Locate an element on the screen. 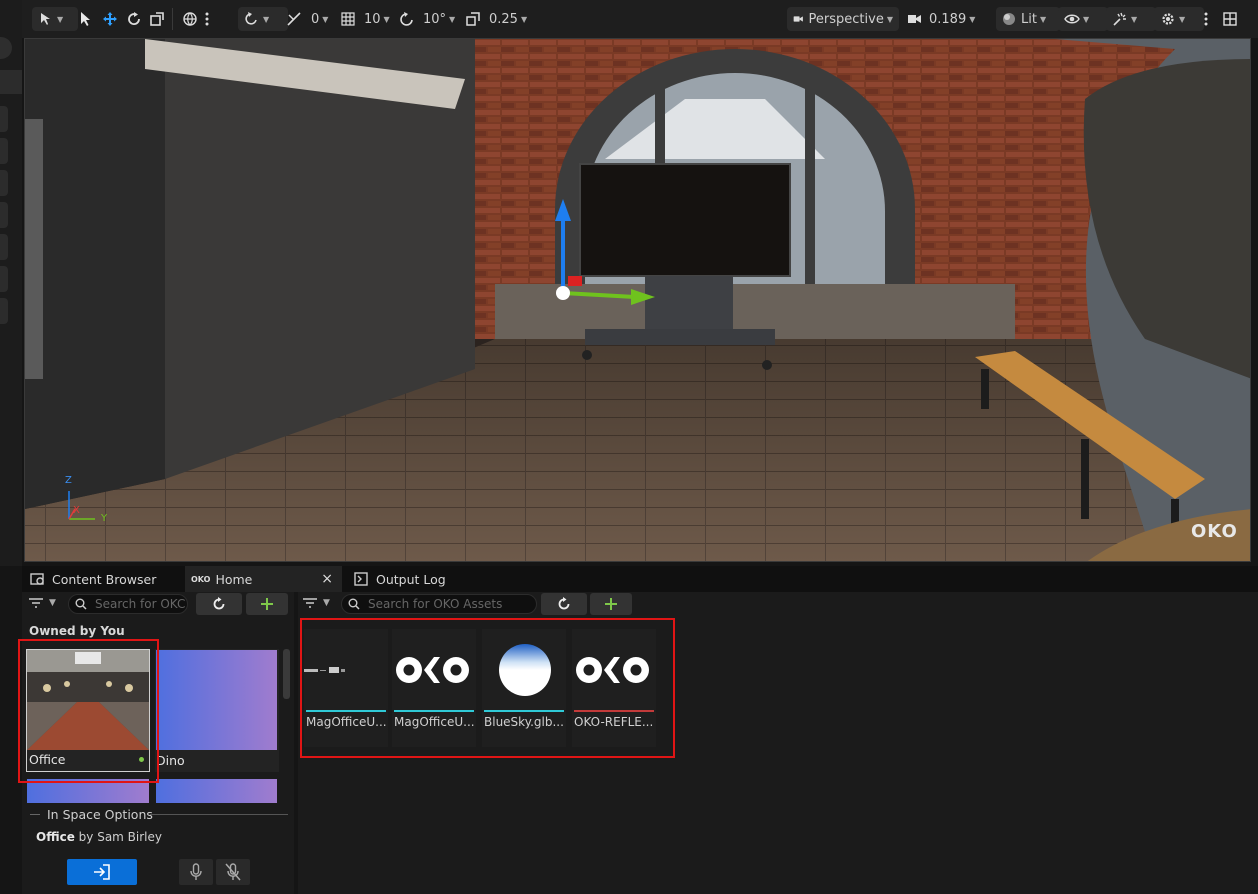  layout-icon is located at coordinates (1230, 19).